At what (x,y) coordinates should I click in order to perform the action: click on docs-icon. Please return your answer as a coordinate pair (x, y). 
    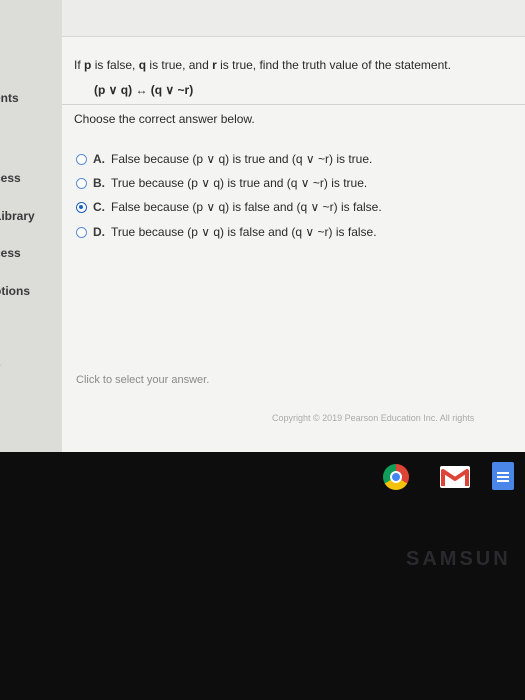
    Looking at the image, I should click on (503, 476).